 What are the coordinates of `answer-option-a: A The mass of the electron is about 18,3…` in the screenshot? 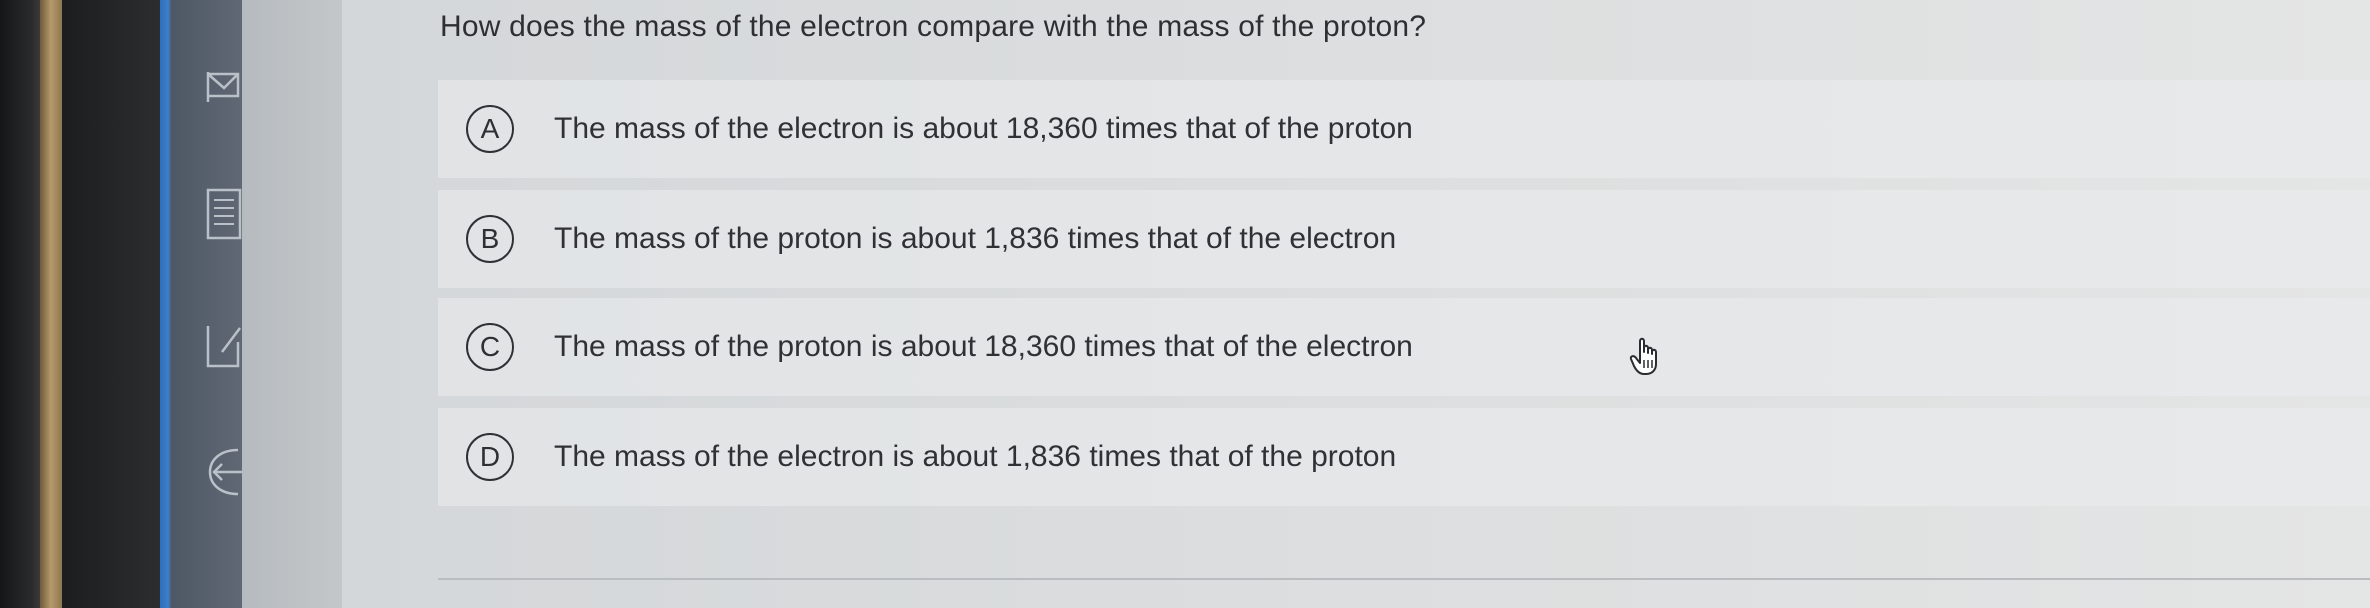 It's located at (1404, 129).